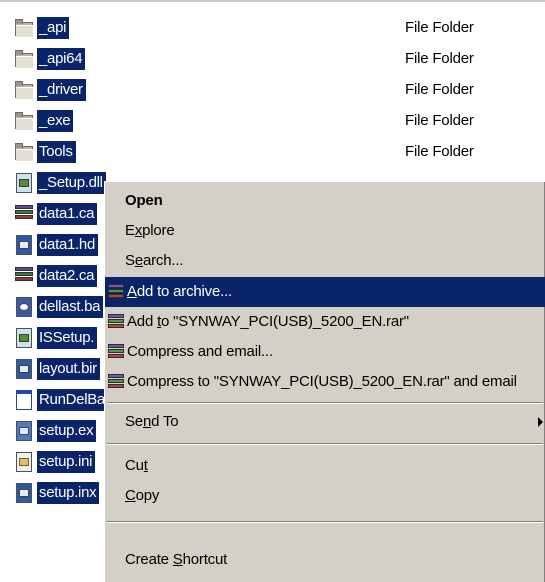 The width and height of the screenshot is (545, 582). I want to click on menu-item-label: Create Shortcut, so click(176, 559).